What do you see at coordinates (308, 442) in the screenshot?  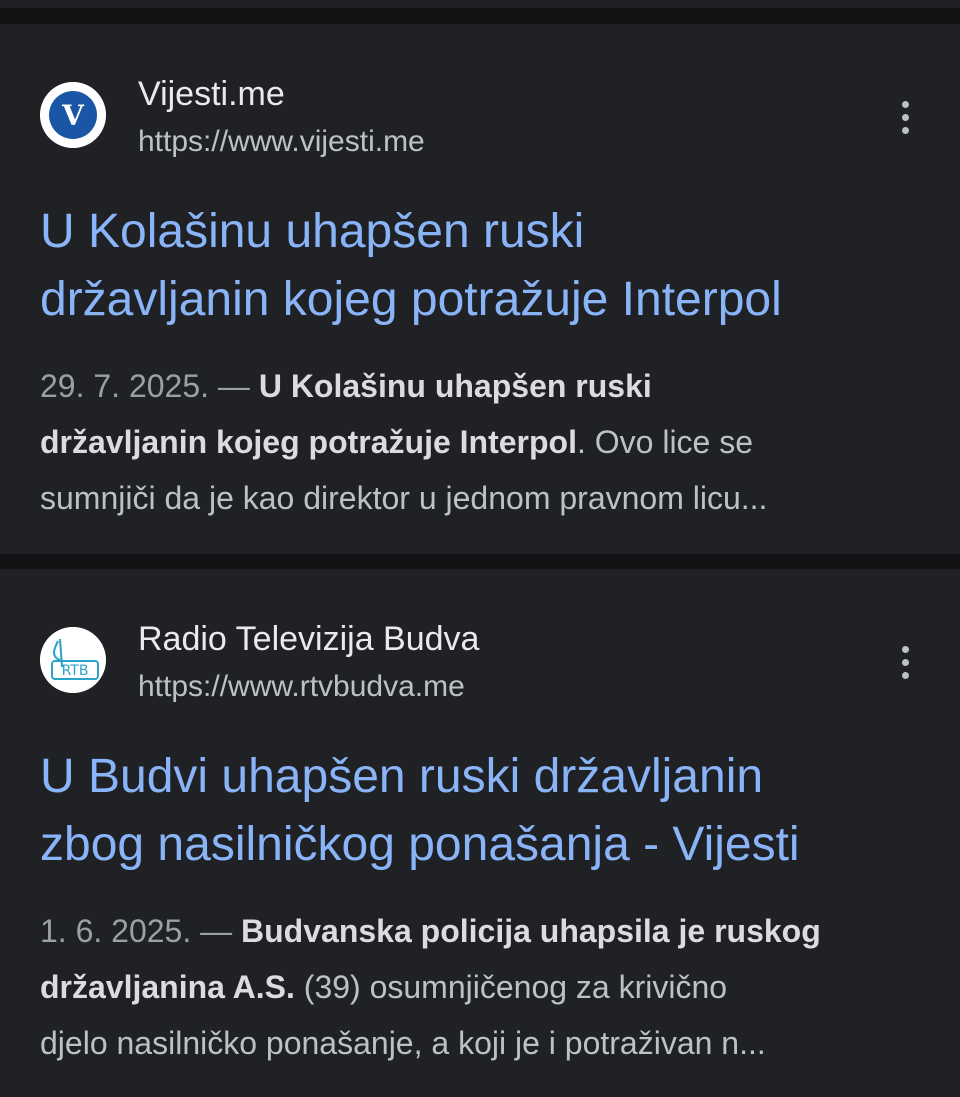 I see `snippet-highlight: državljanin kojeg potražuje Interpol` at bounding box center [308, 442].